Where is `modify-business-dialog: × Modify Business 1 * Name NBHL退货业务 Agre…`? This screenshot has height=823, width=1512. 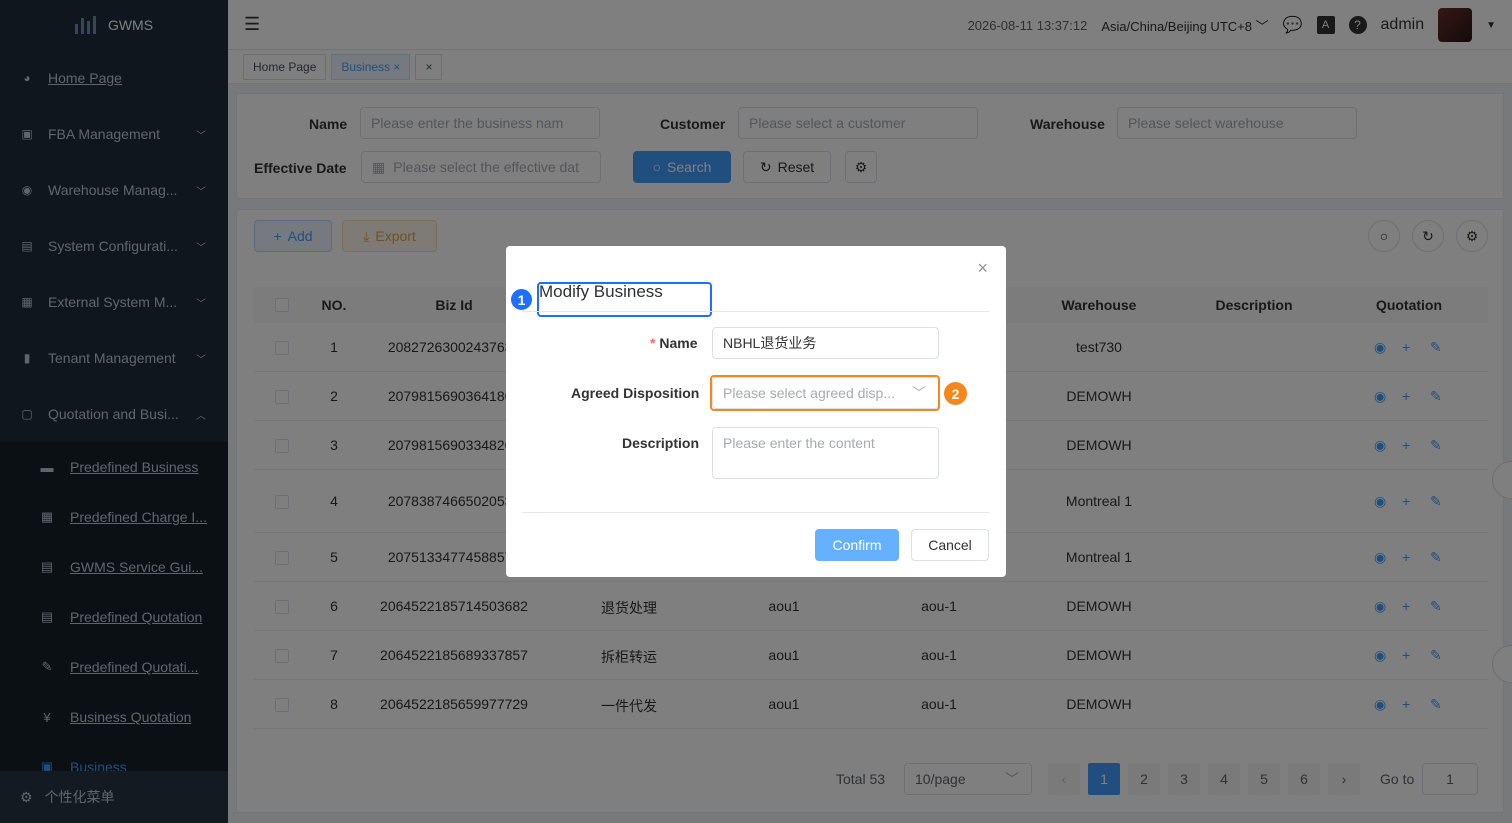
modify-business-dialog: × Modify Business 1 * Name NBHL退货业务 Agre… is located at coordinates (756, 411).